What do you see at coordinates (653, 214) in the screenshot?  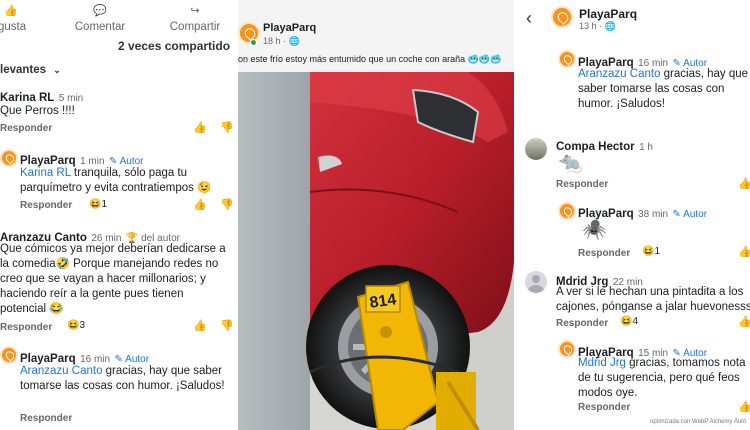 I see `comment-time: 38 min` at bounding box center [653, 214].